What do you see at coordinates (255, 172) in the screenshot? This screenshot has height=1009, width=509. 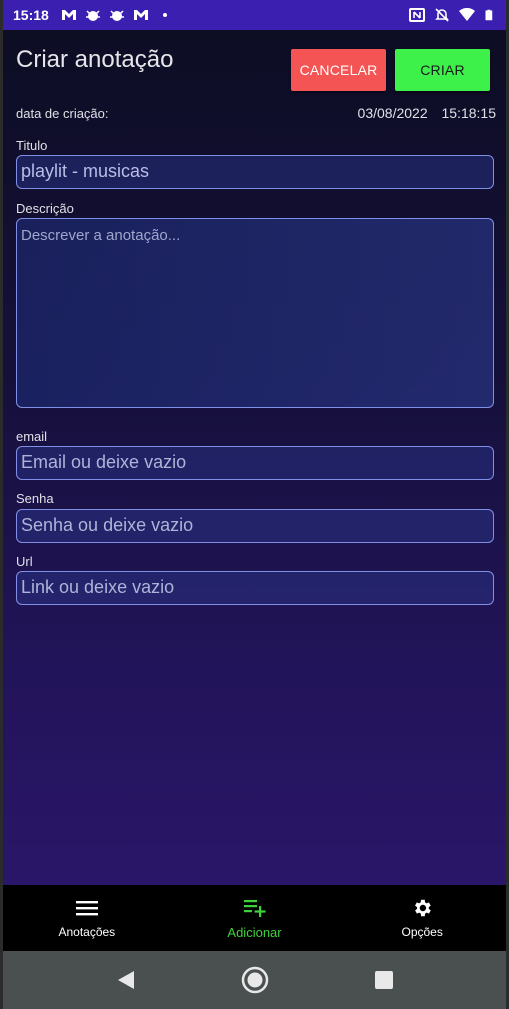 I see `title-input: playlit - musicas` at bounding box center [255, 172].